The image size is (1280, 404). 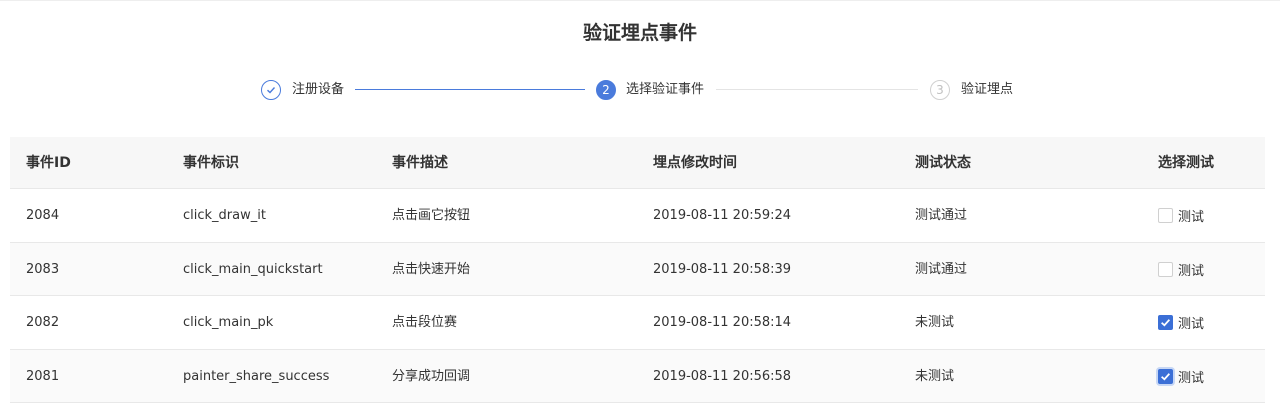 What do you see at coordinates (722, 215) in the screenshot?
I see `cell-modified: 2019-08-11 20:59:24` at bounding box center [722, 215].